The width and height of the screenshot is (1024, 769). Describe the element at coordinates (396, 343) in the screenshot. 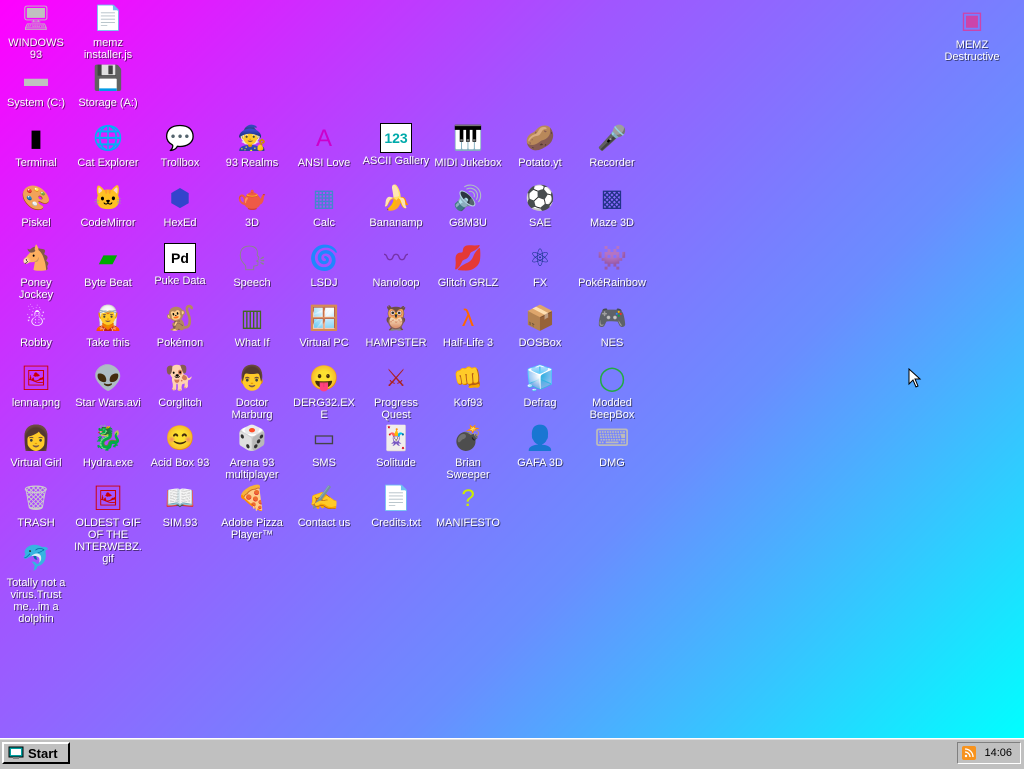

I see `icon-label: HAMPSTER` at that location.